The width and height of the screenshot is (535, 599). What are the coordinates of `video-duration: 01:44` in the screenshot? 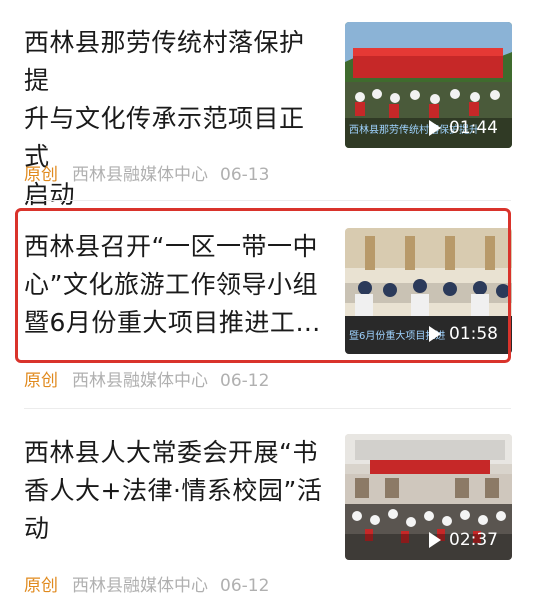 It's located at (463, 128).